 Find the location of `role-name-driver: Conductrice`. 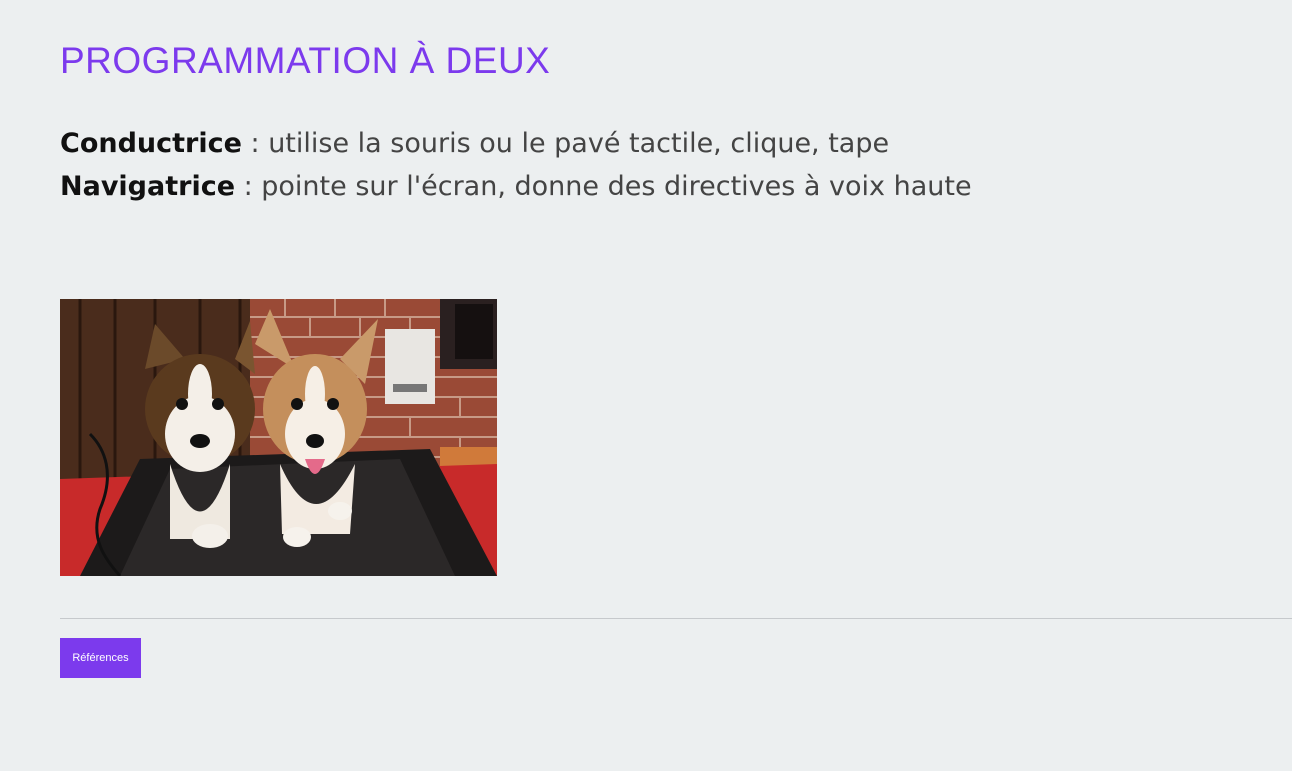

role-name-driver: Conductrice is located at coordinates (151, 143).